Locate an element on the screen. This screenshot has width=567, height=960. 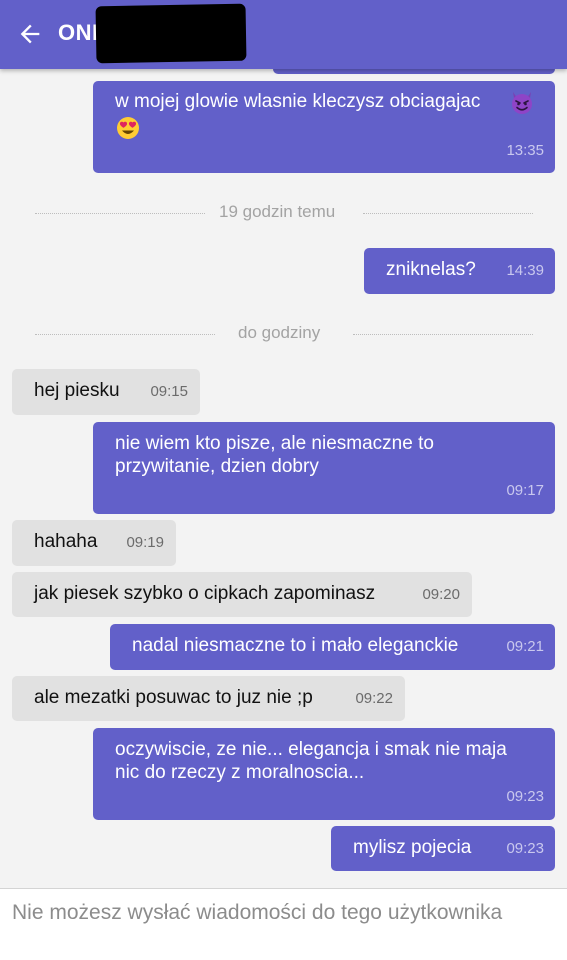
arrow-left-icon is located at coordinates (30, 34).